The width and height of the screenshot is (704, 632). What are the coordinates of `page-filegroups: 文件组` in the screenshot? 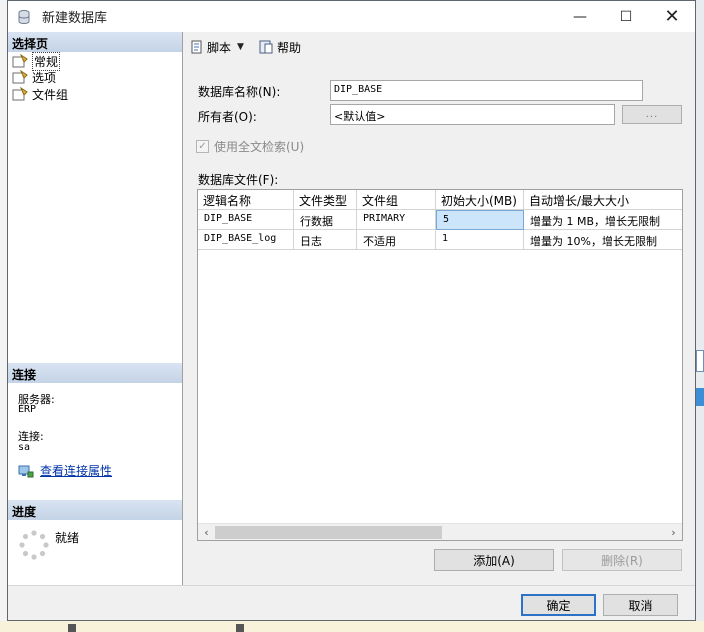 It's located at (40, 94).